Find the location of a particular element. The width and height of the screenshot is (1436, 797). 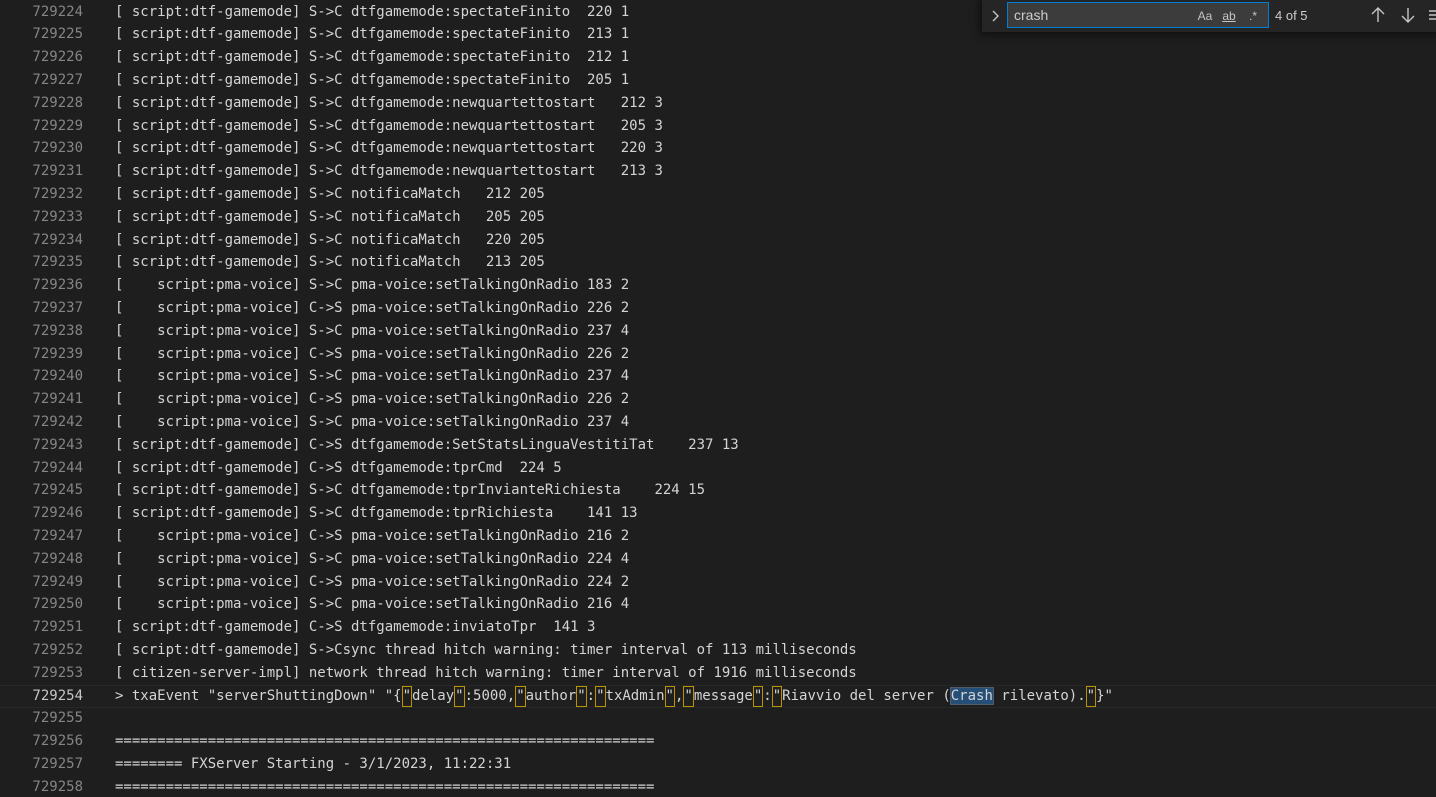

line-number: 729241 is located at coordinates (57, 399).